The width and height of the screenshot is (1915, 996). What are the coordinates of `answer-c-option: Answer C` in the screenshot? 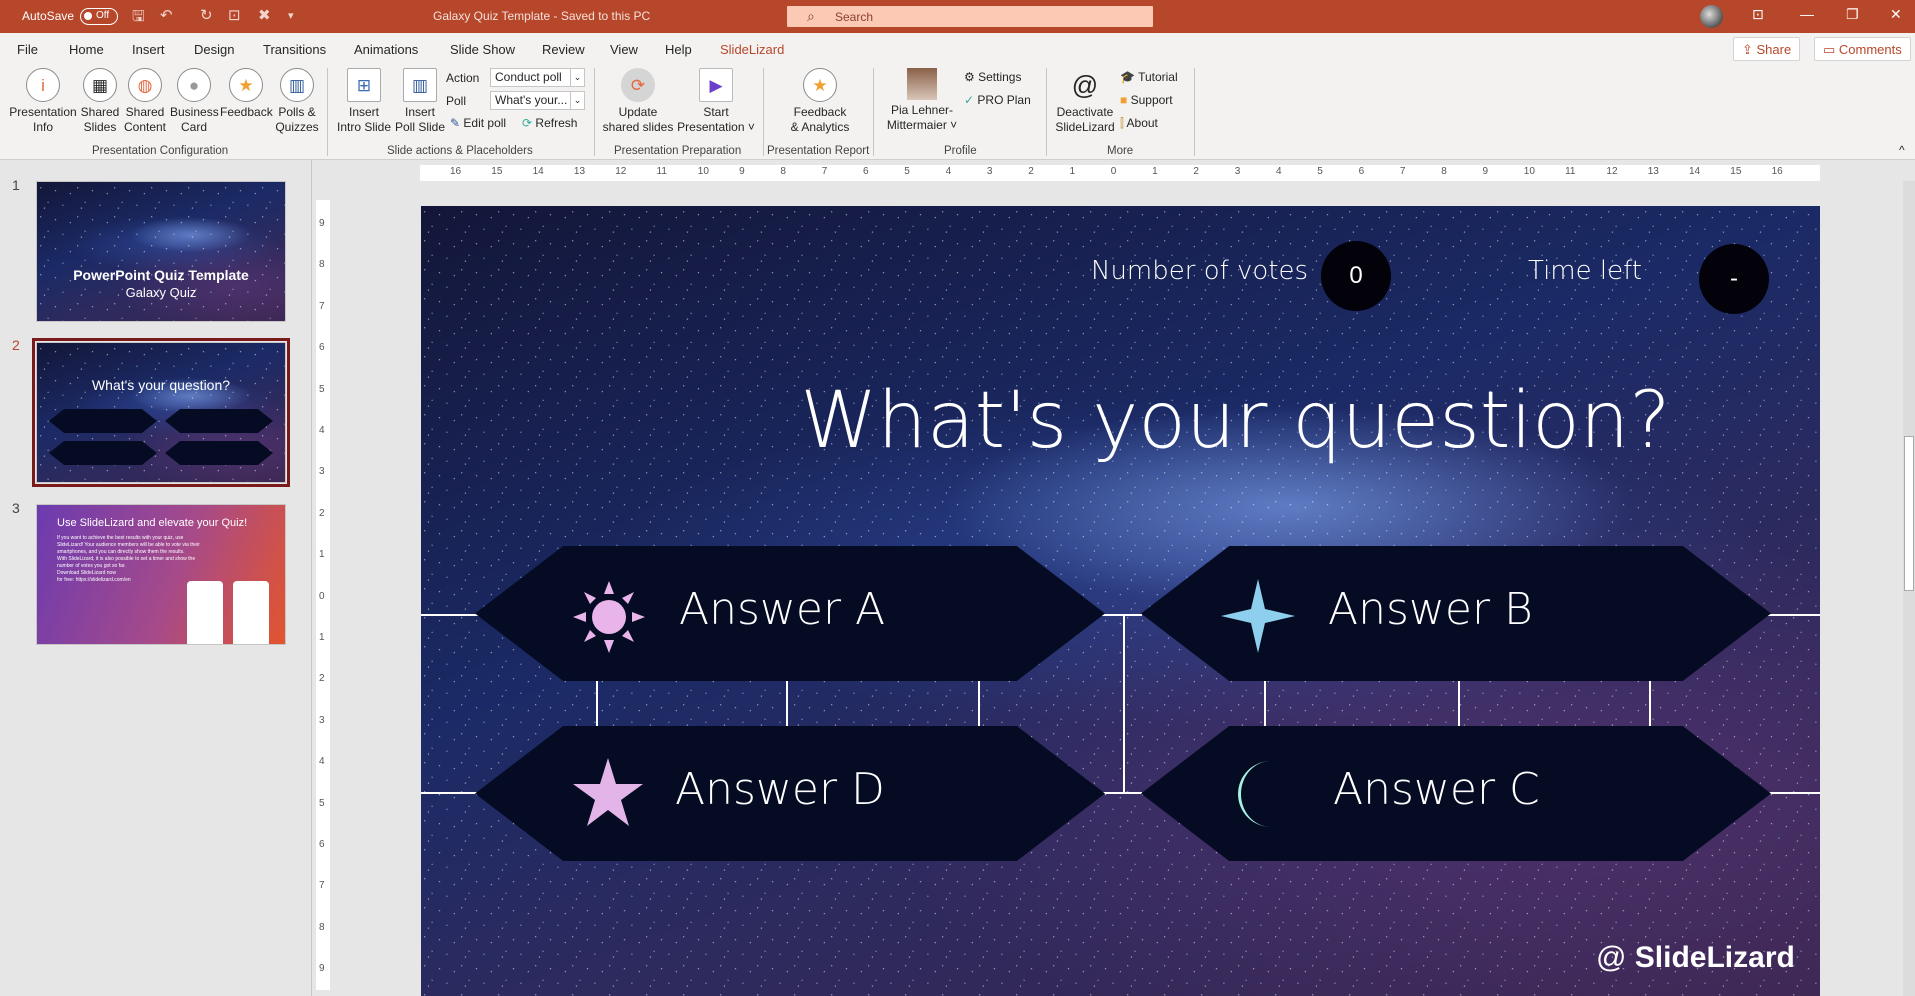 It's located at (1456, 793).